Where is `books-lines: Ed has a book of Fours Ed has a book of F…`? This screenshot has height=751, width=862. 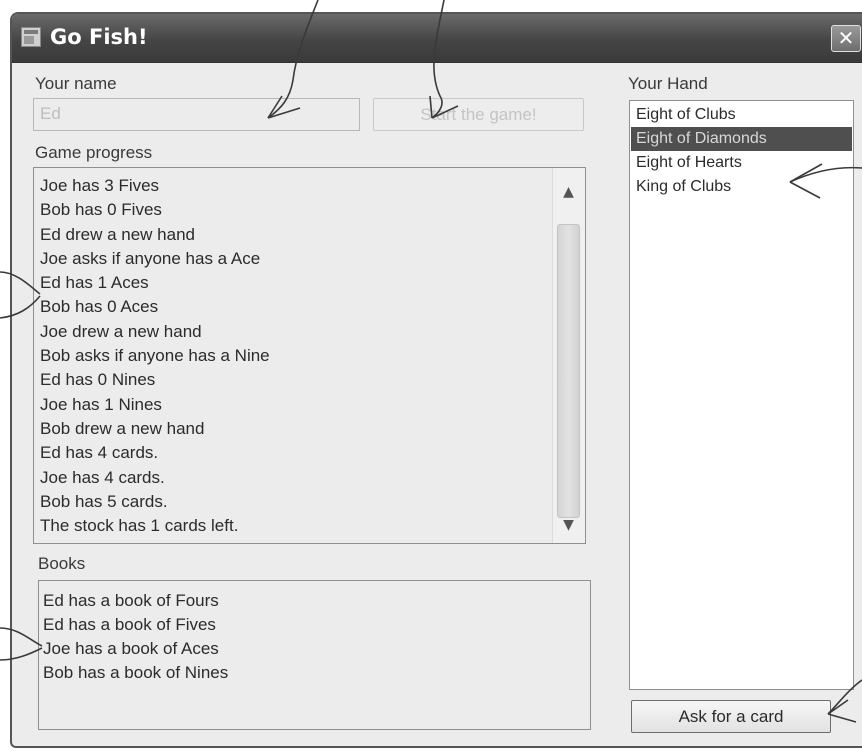 books-lines: Ed has a book of Fours Ed has a book of F… is located at coordinates (135, 637).